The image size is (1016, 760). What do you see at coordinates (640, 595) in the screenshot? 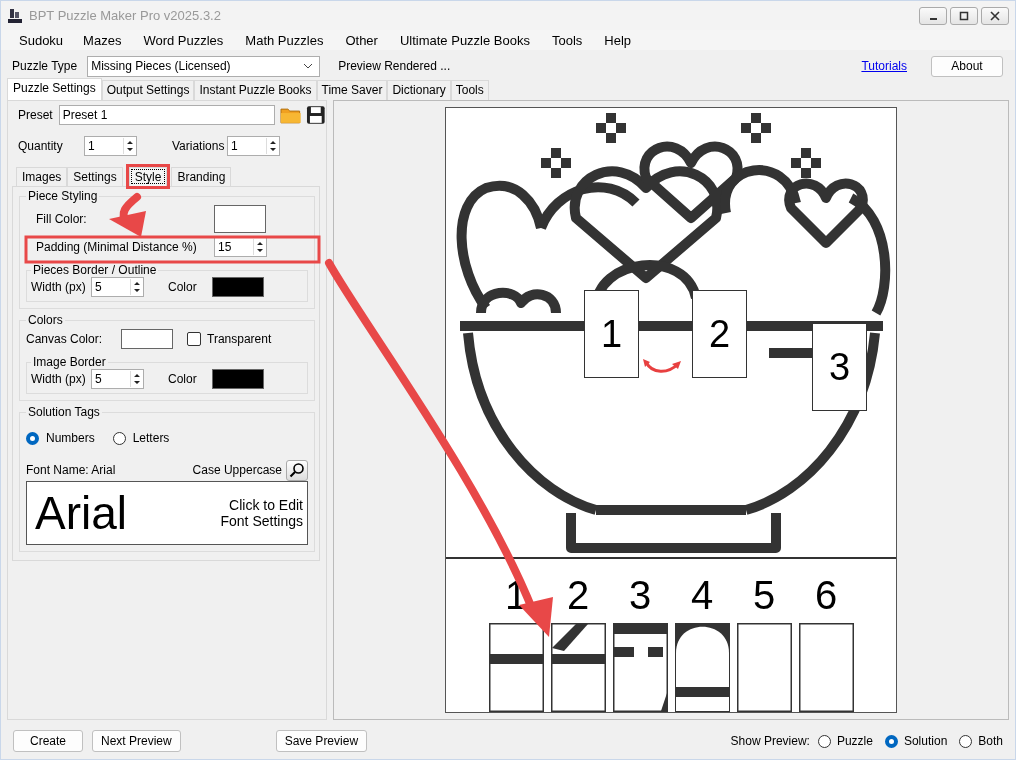
I see `piece-number: 3` at bounding box center [640, 595].